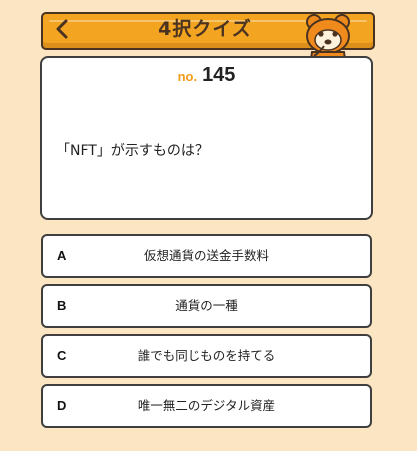  Describe the element at coordinates (187, 76) in the screenshot. I see `question-number-label: no.` at that location.